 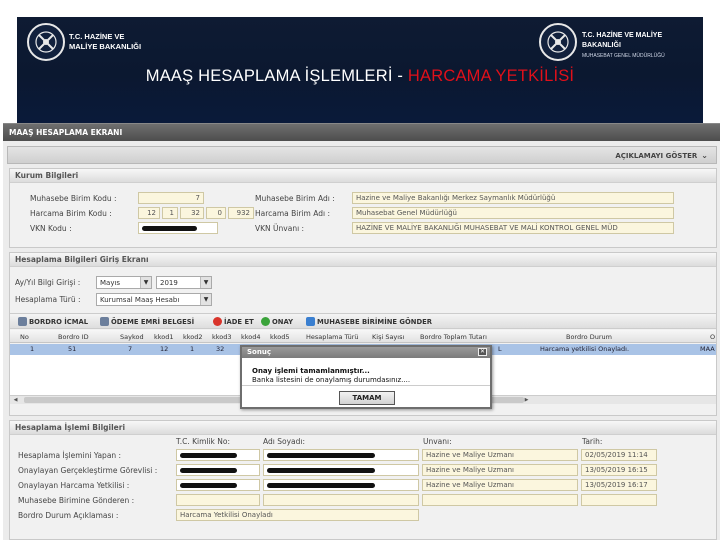 I want to click on hesaplama-turu-select: Kurumsal Maaş Hesabı ▼, so click(x=154, y=299).